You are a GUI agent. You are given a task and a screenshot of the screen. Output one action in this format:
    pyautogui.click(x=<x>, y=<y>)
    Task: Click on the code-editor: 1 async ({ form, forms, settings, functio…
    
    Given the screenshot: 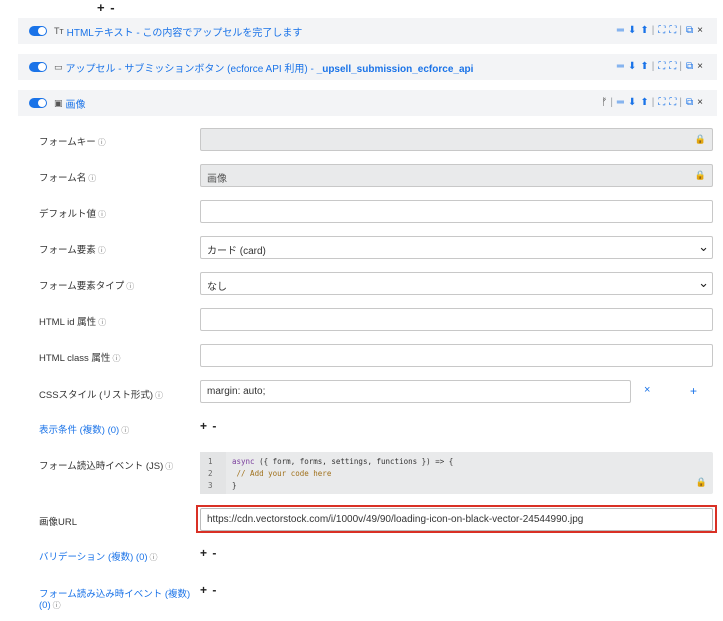 What is the action you would take?
    pyautogui.click(x=456, y=473)
    